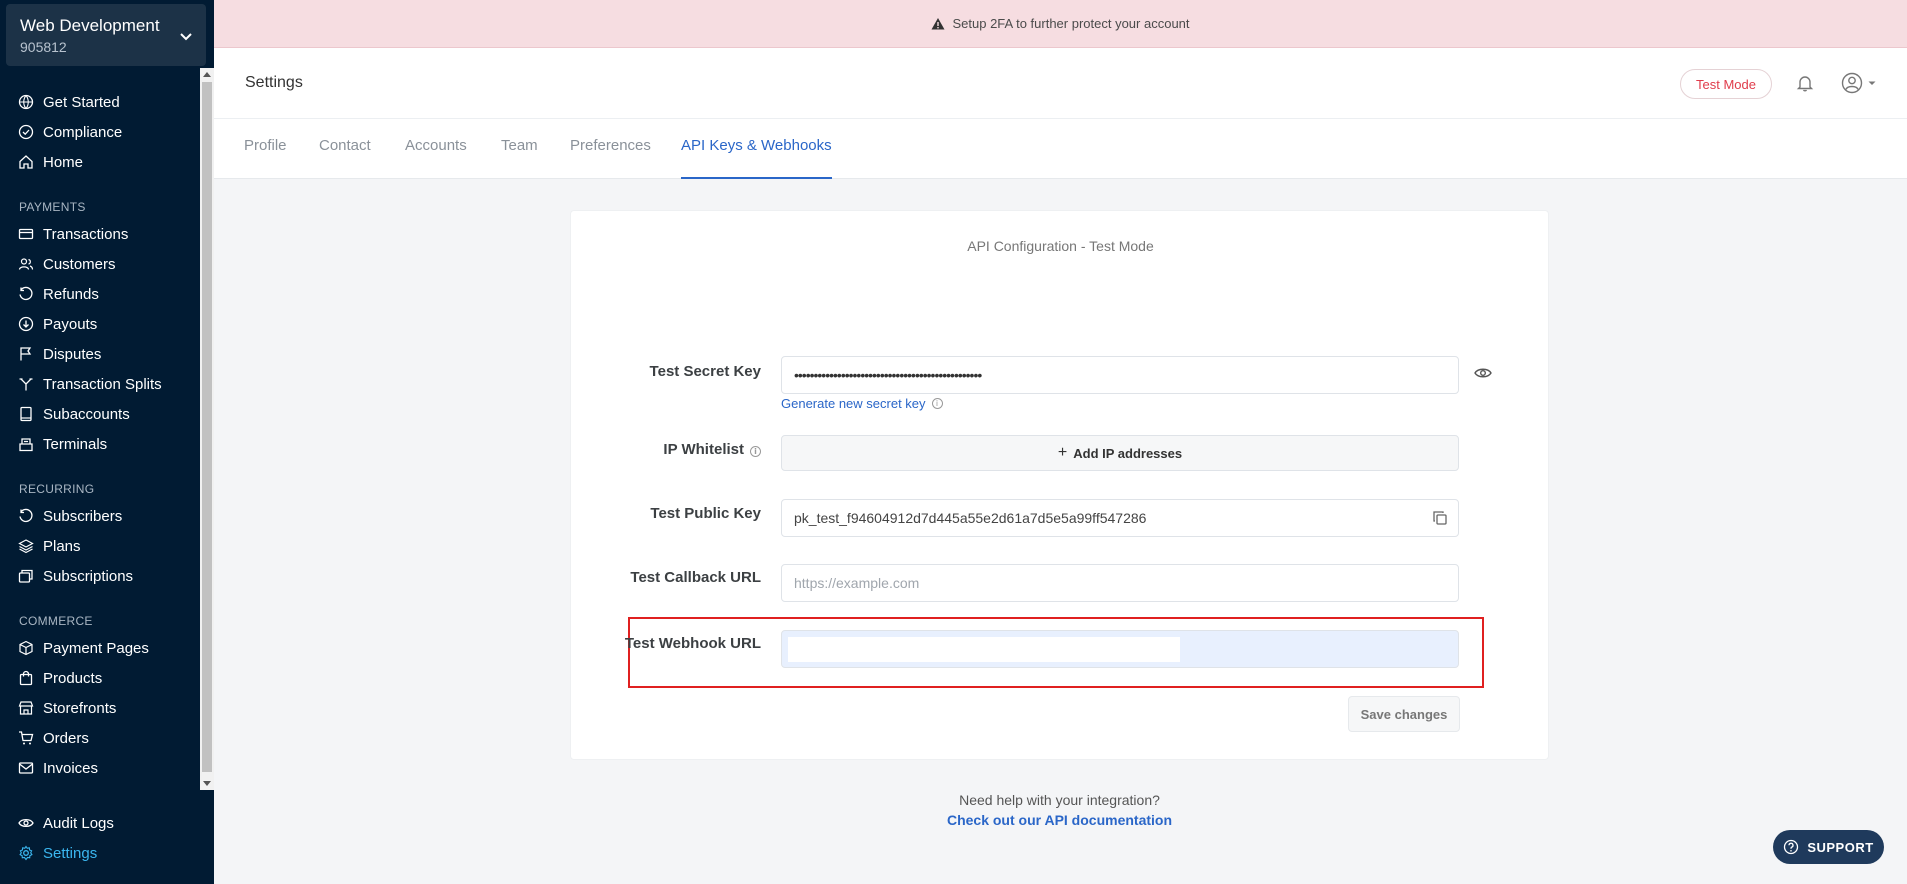  I want to click on sidebar-item-customers: Customers, so click(67, 264).